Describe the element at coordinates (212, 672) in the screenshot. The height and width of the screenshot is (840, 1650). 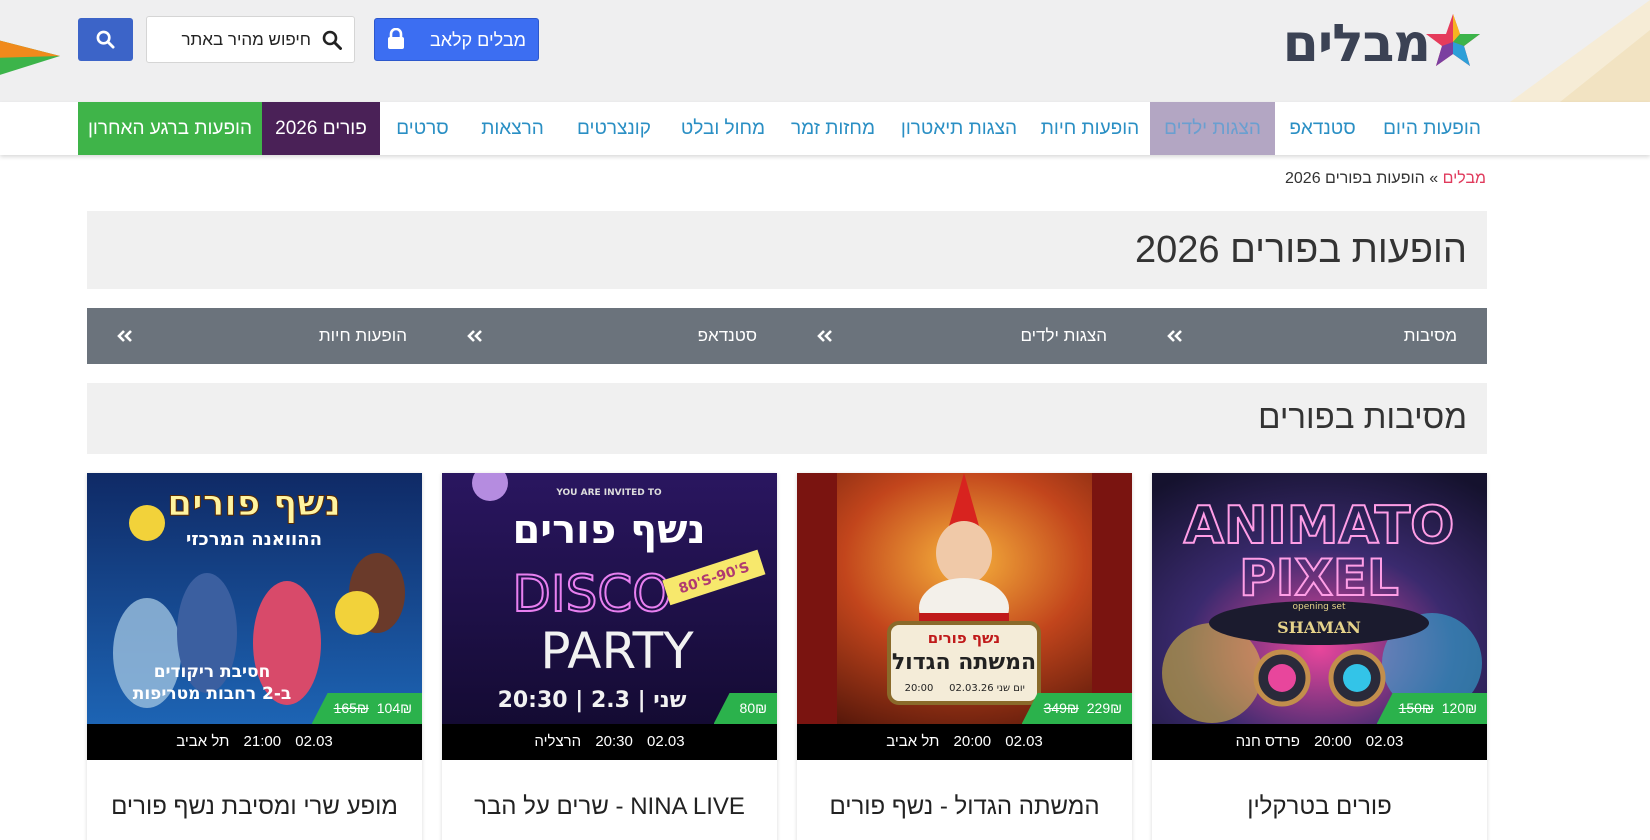
I see `poster-subtitle-line: חסיבת ריקודים` at that location.